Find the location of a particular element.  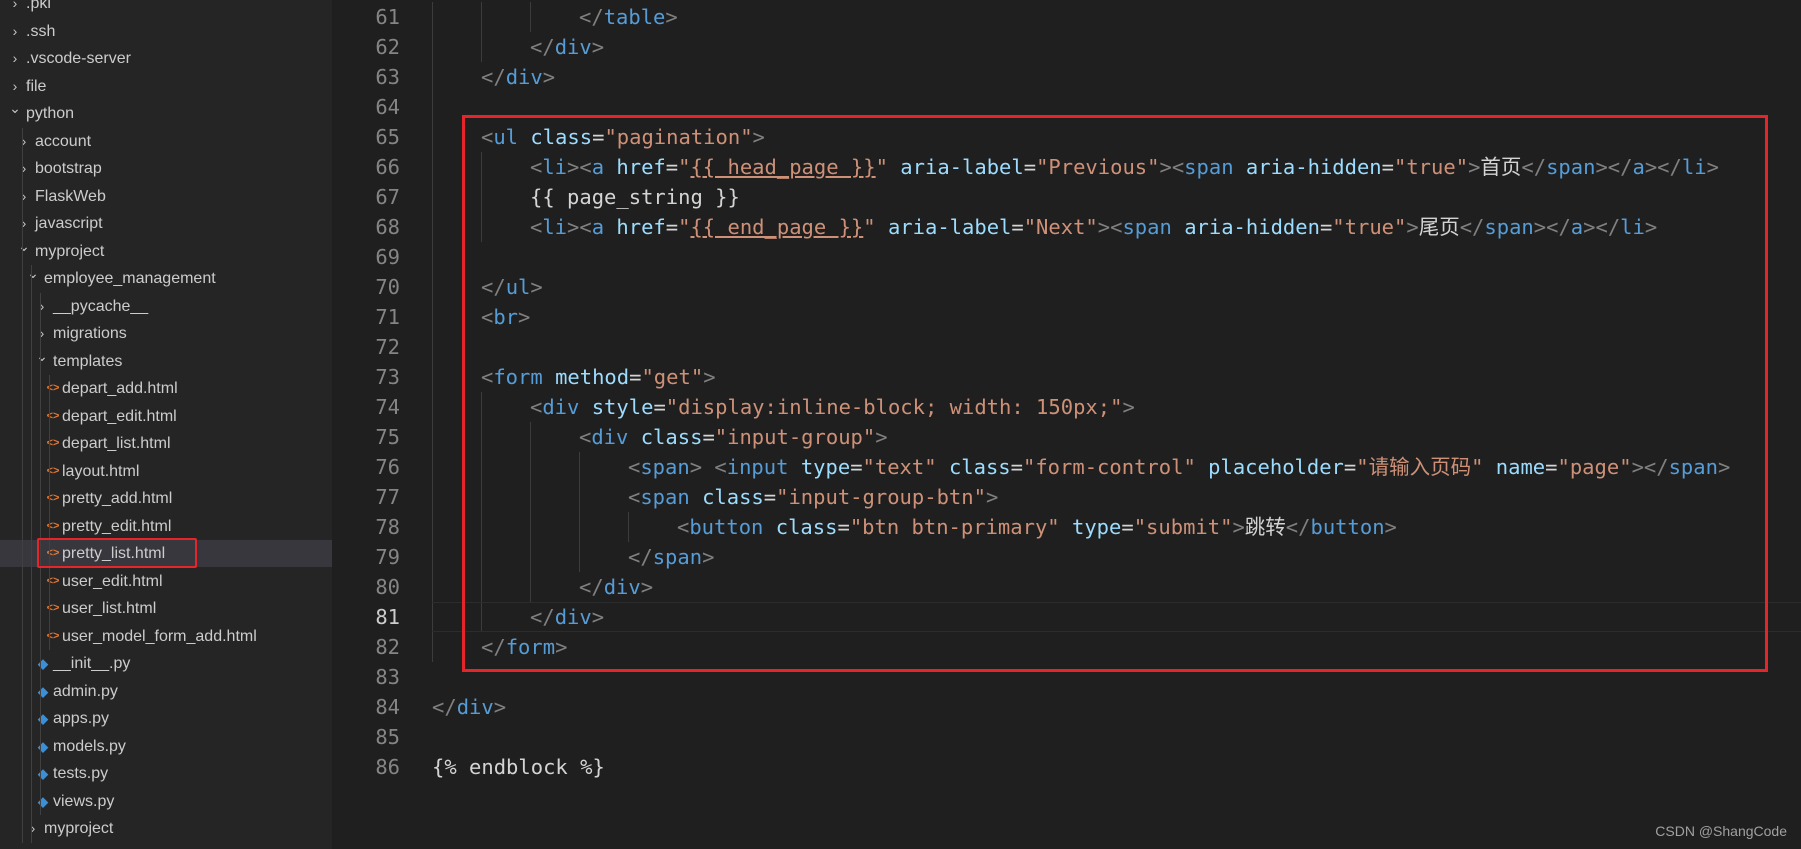

line-number: 62 is located at coordinates (387, 47).